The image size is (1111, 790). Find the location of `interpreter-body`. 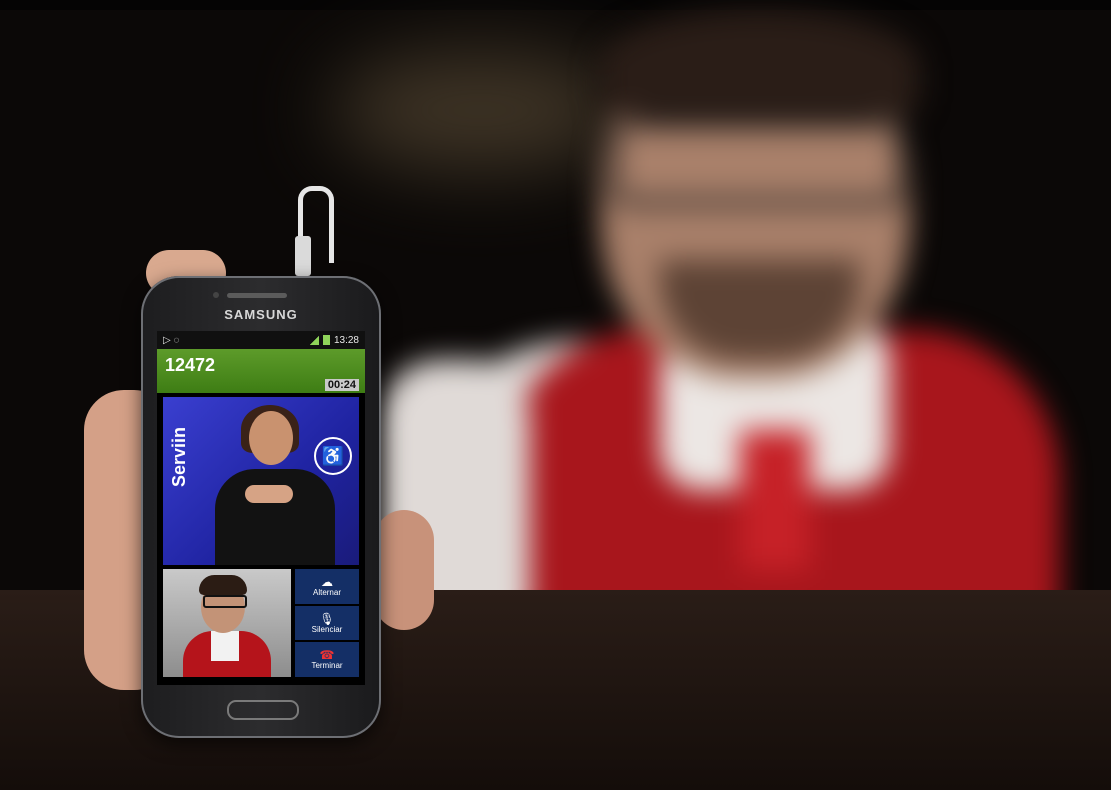

interpreter-body is located at coordinates (275, 517).